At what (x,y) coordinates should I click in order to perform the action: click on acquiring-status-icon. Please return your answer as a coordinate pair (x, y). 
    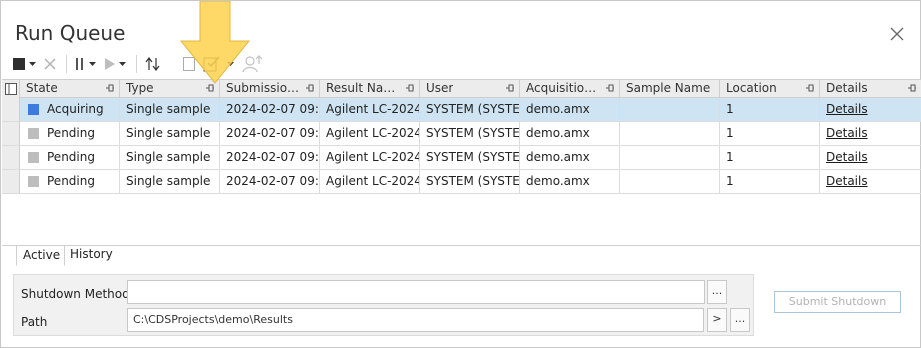
    Looking at the image, I should click on (33, 109).